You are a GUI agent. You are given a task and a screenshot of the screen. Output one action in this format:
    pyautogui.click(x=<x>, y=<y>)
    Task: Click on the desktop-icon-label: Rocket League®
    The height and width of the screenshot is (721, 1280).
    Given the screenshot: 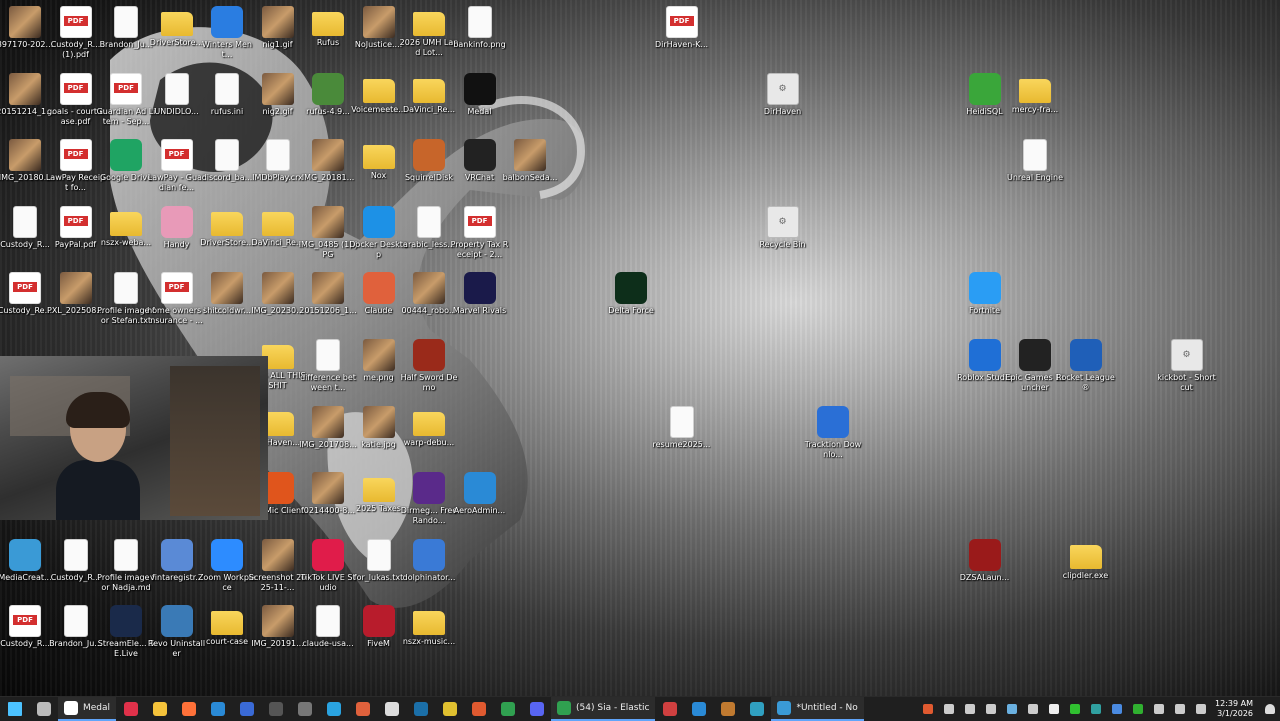 What is the action you would take?
    pyautogui.click(x=1085, y=382)
    